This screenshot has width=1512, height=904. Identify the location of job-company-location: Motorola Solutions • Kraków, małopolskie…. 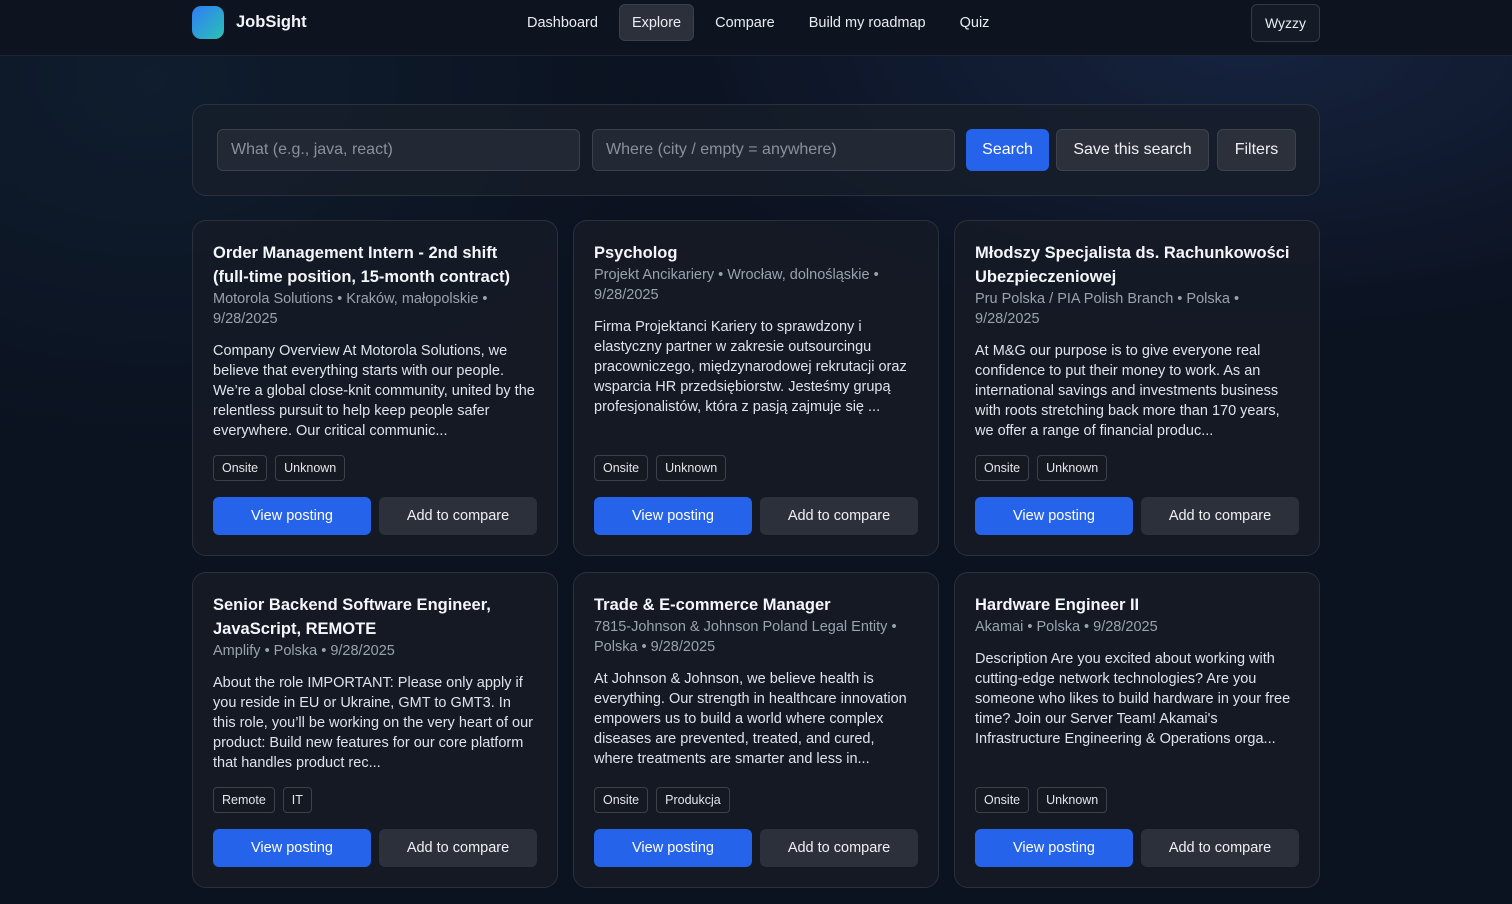
(350, 299).